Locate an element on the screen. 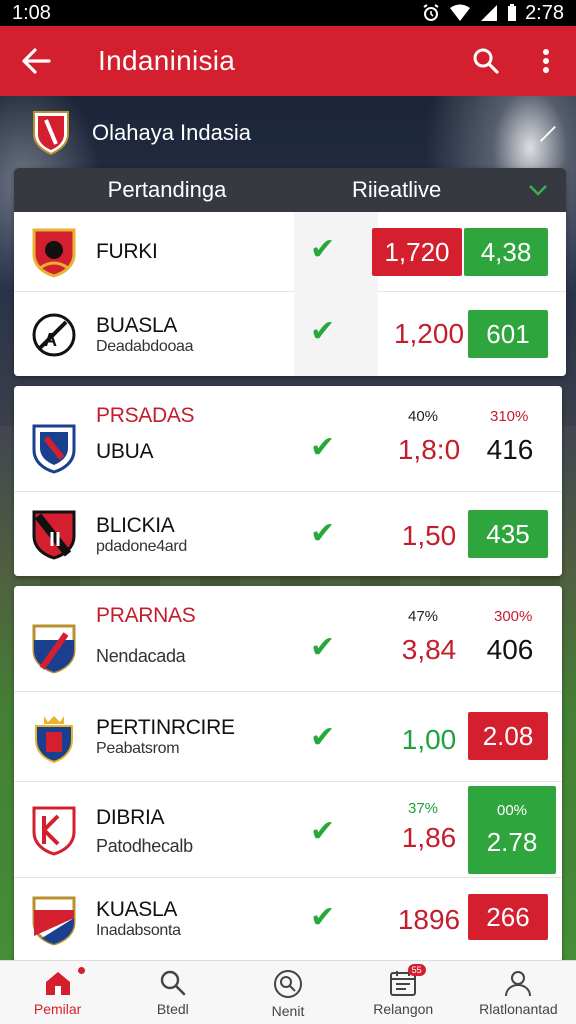 This screenshot has height=1024, width=576. odds-away-button: 416 is located at coordinates (510, 450).